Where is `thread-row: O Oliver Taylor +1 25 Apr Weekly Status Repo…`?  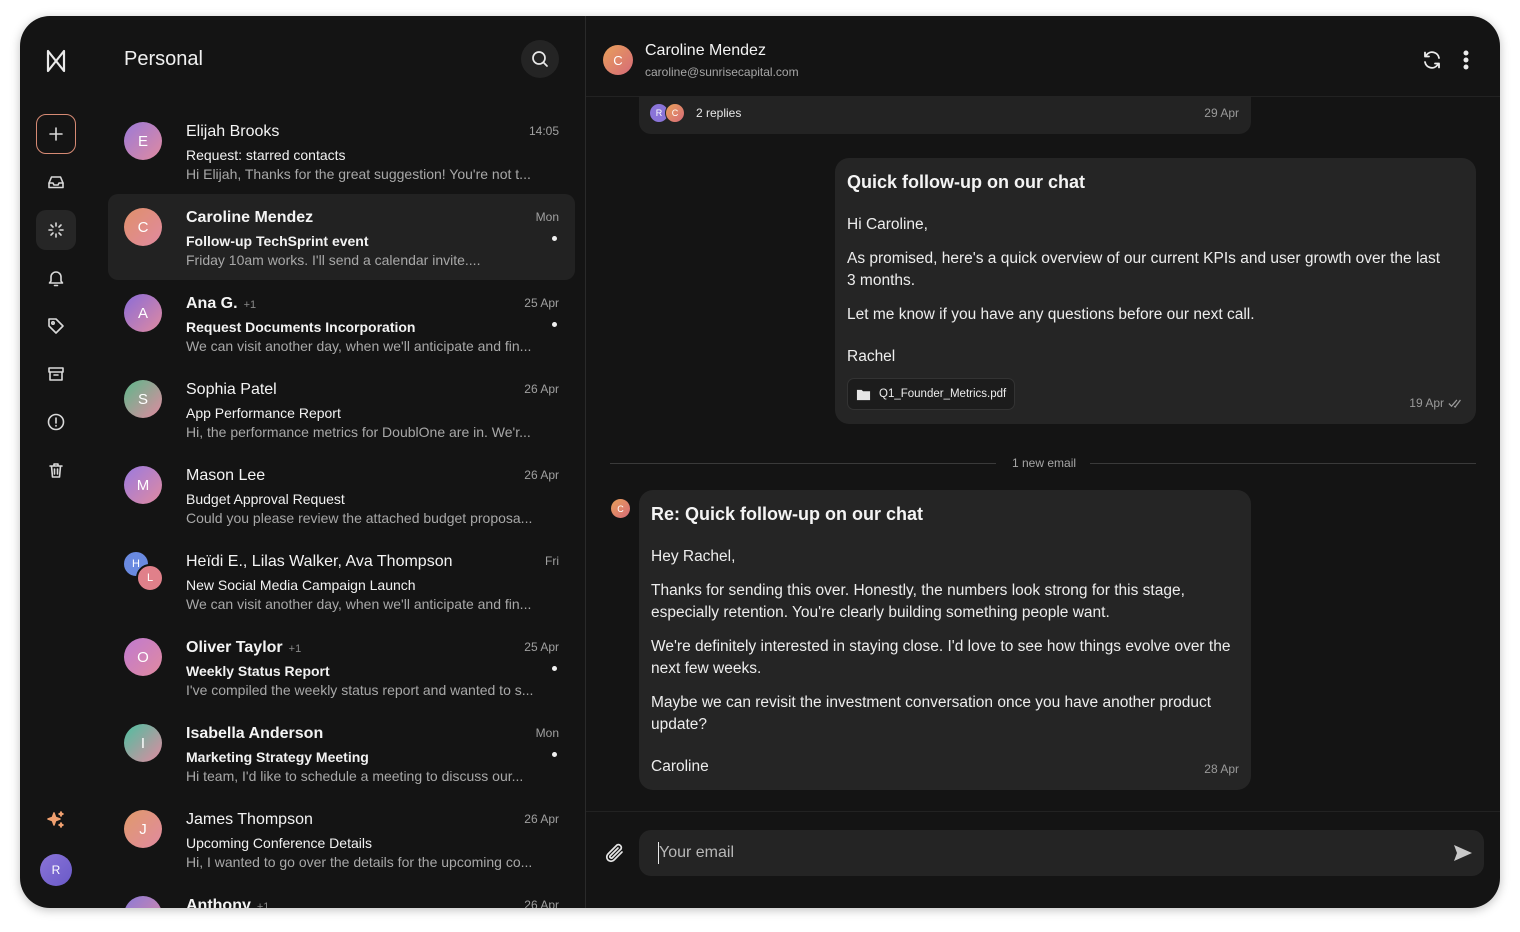
thread-row: O Oliver Taylor +1 25 Apr Weekly Status Repo… is located at coordinates (341, 667).